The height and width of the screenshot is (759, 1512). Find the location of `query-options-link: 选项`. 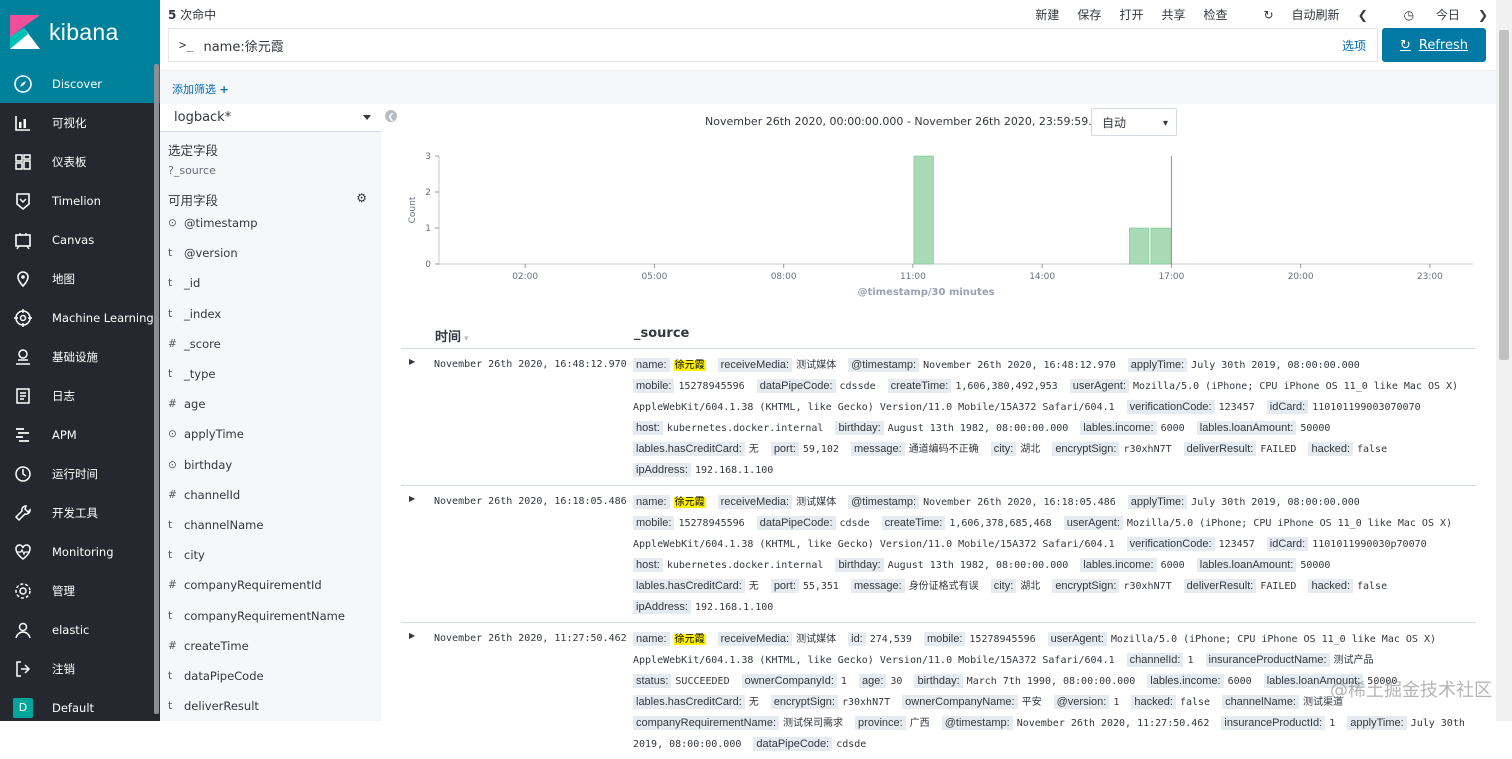

query-options-link: 选项 is located at coordinates (1354, 45).